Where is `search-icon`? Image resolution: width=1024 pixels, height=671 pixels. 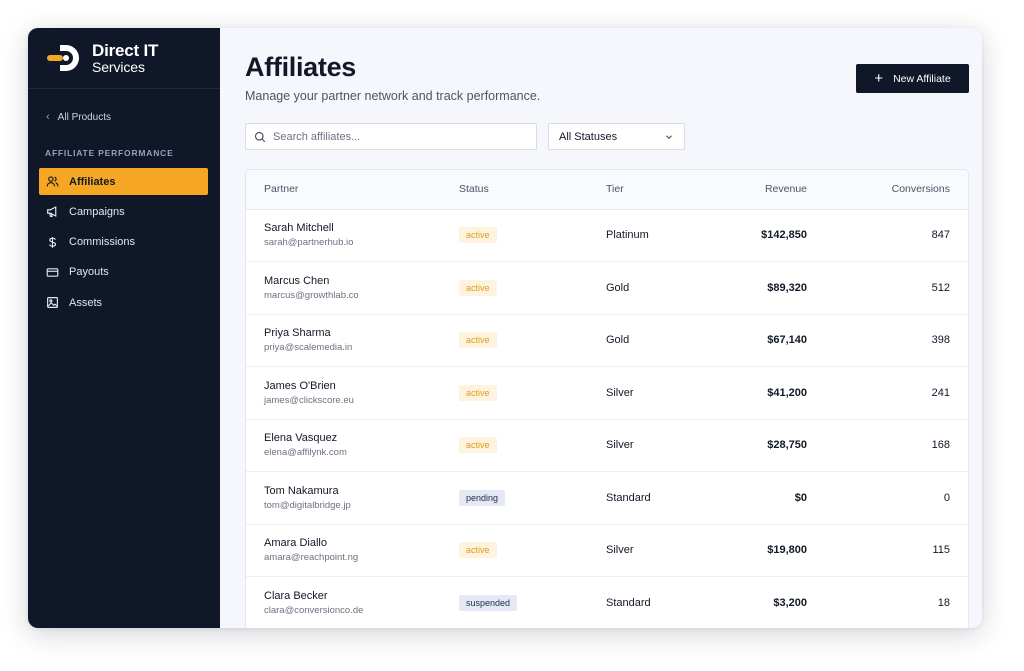 search-icon is located at coordinates (260, 136).